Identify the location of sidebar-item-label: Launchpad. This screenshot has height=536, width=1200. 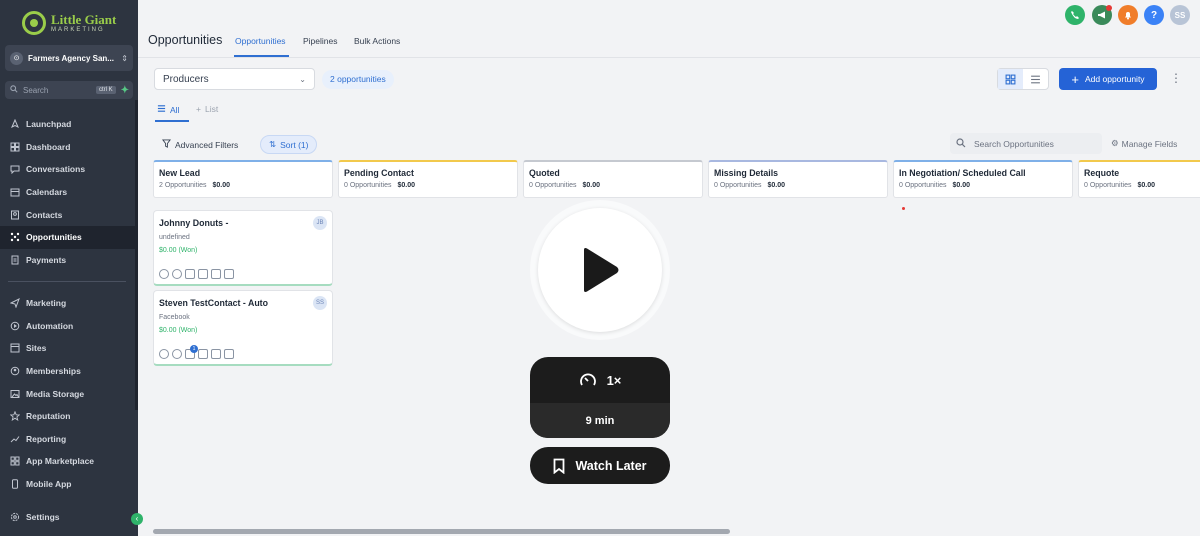
(49, 124).